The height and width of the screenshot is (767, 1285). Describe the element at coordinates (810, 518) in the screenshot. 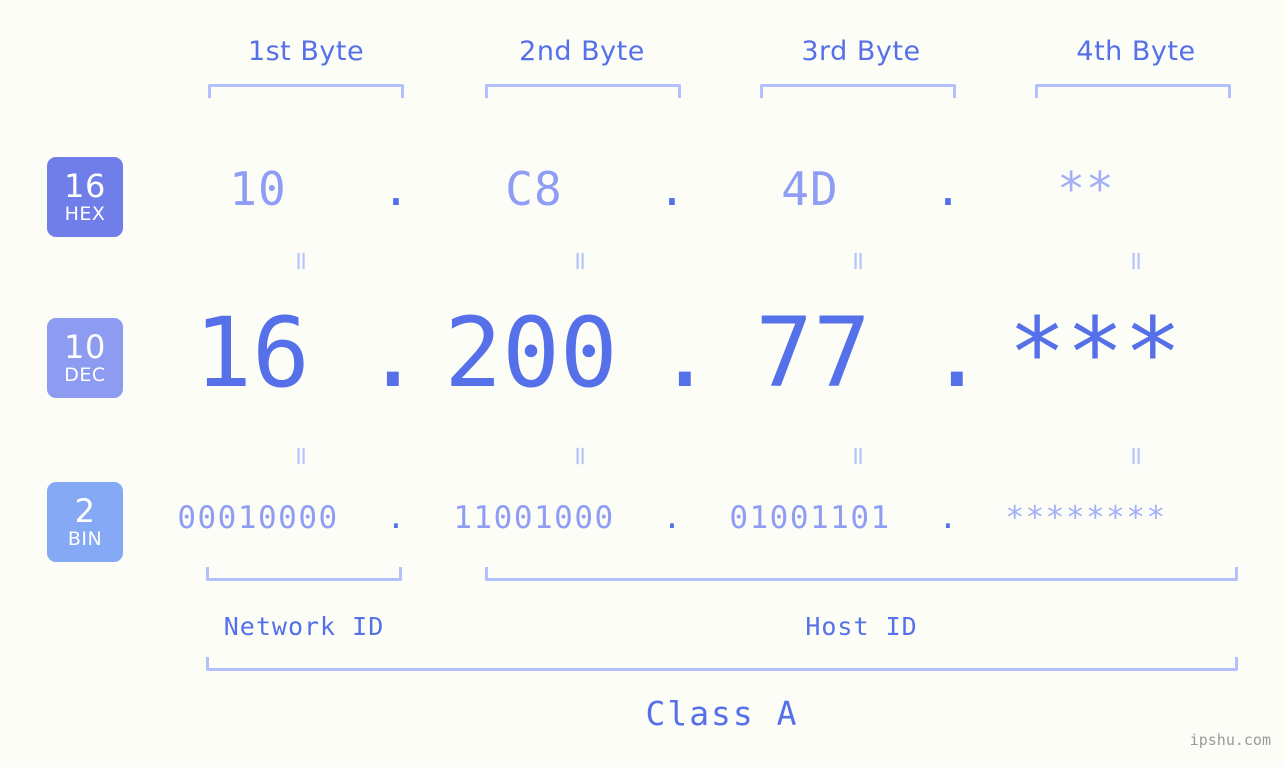

I see `bin-byte-3: 01001101` at that location.